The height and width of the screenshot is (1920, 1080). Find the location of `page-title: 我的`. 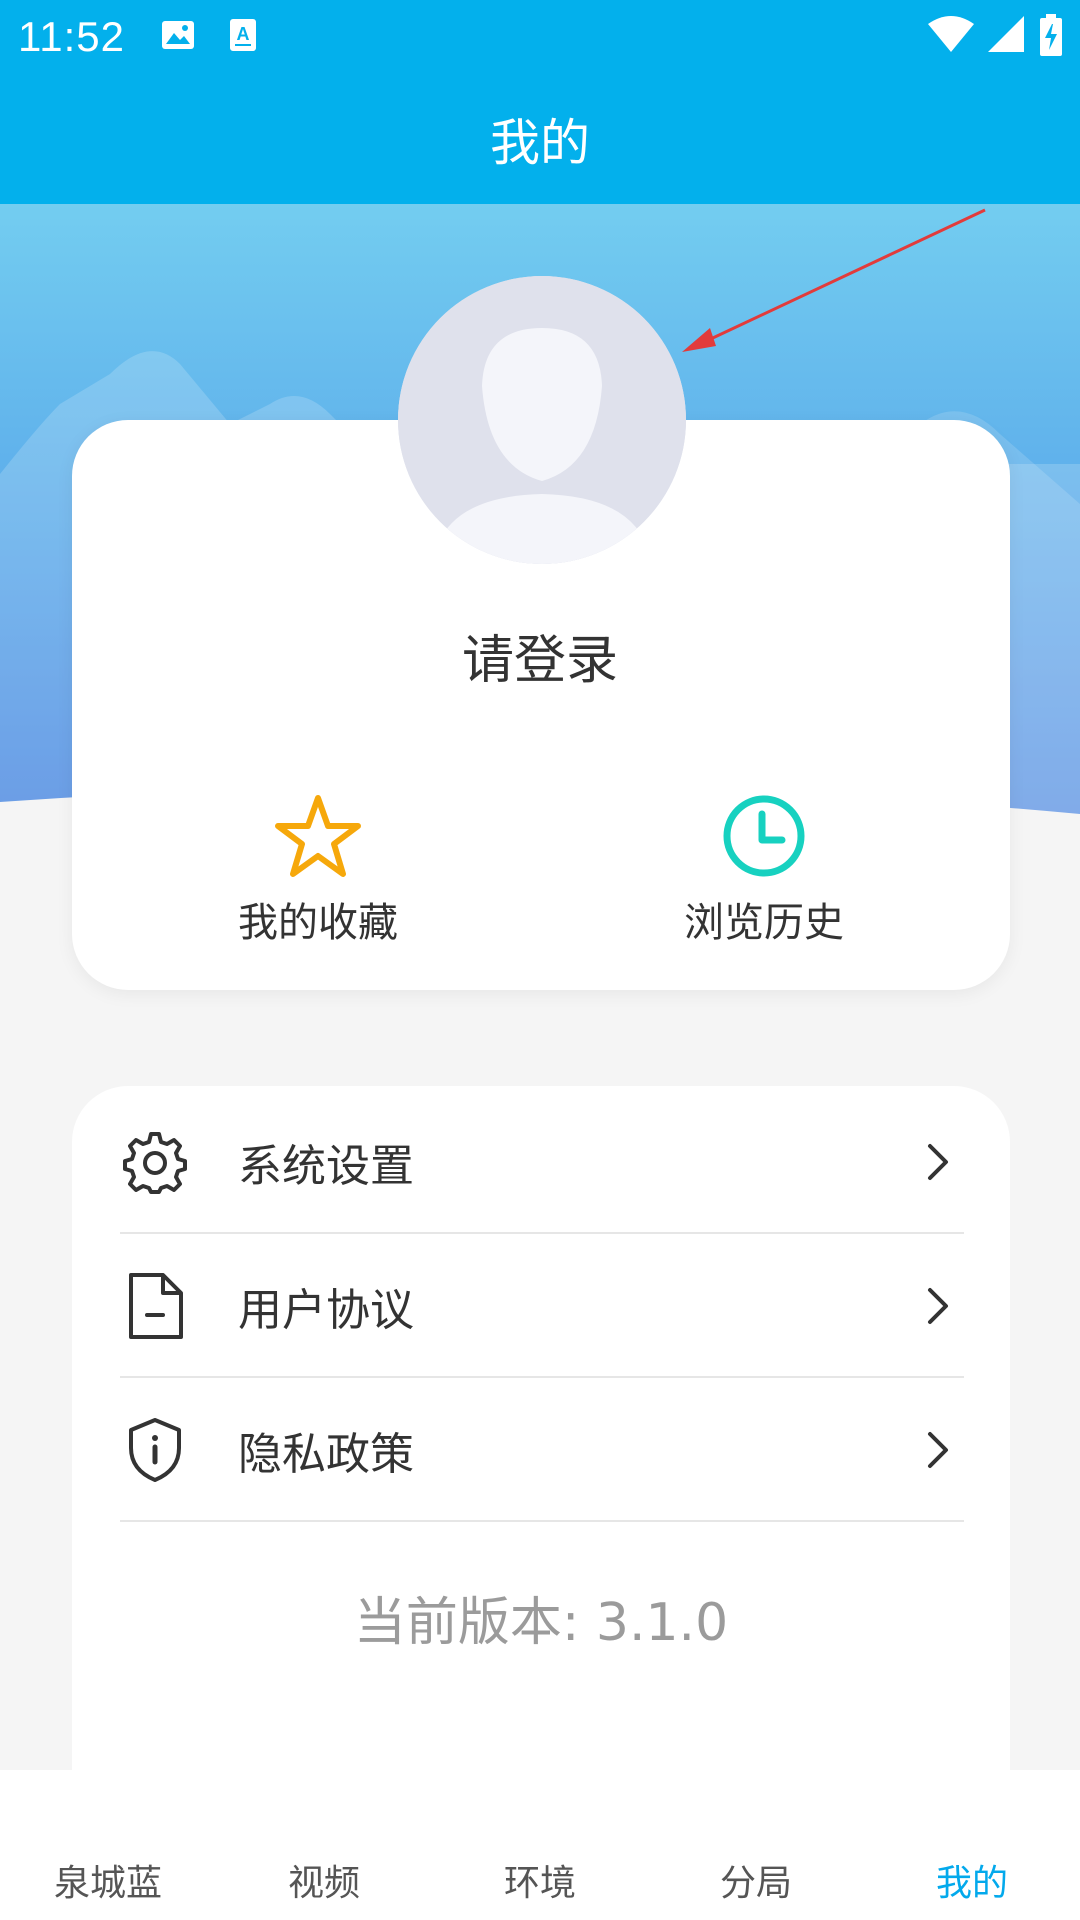

page-title: 我的 is located at coordinates (540, 143).